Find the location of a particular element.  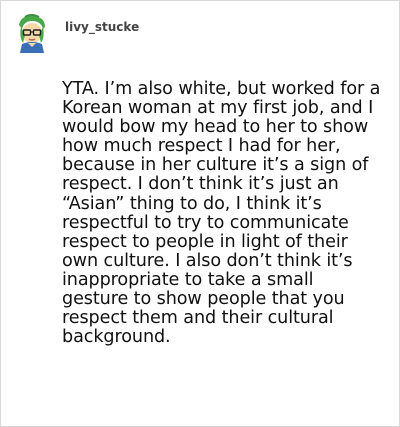

username-link: livy_stucke is located at coordinates (102, 27).